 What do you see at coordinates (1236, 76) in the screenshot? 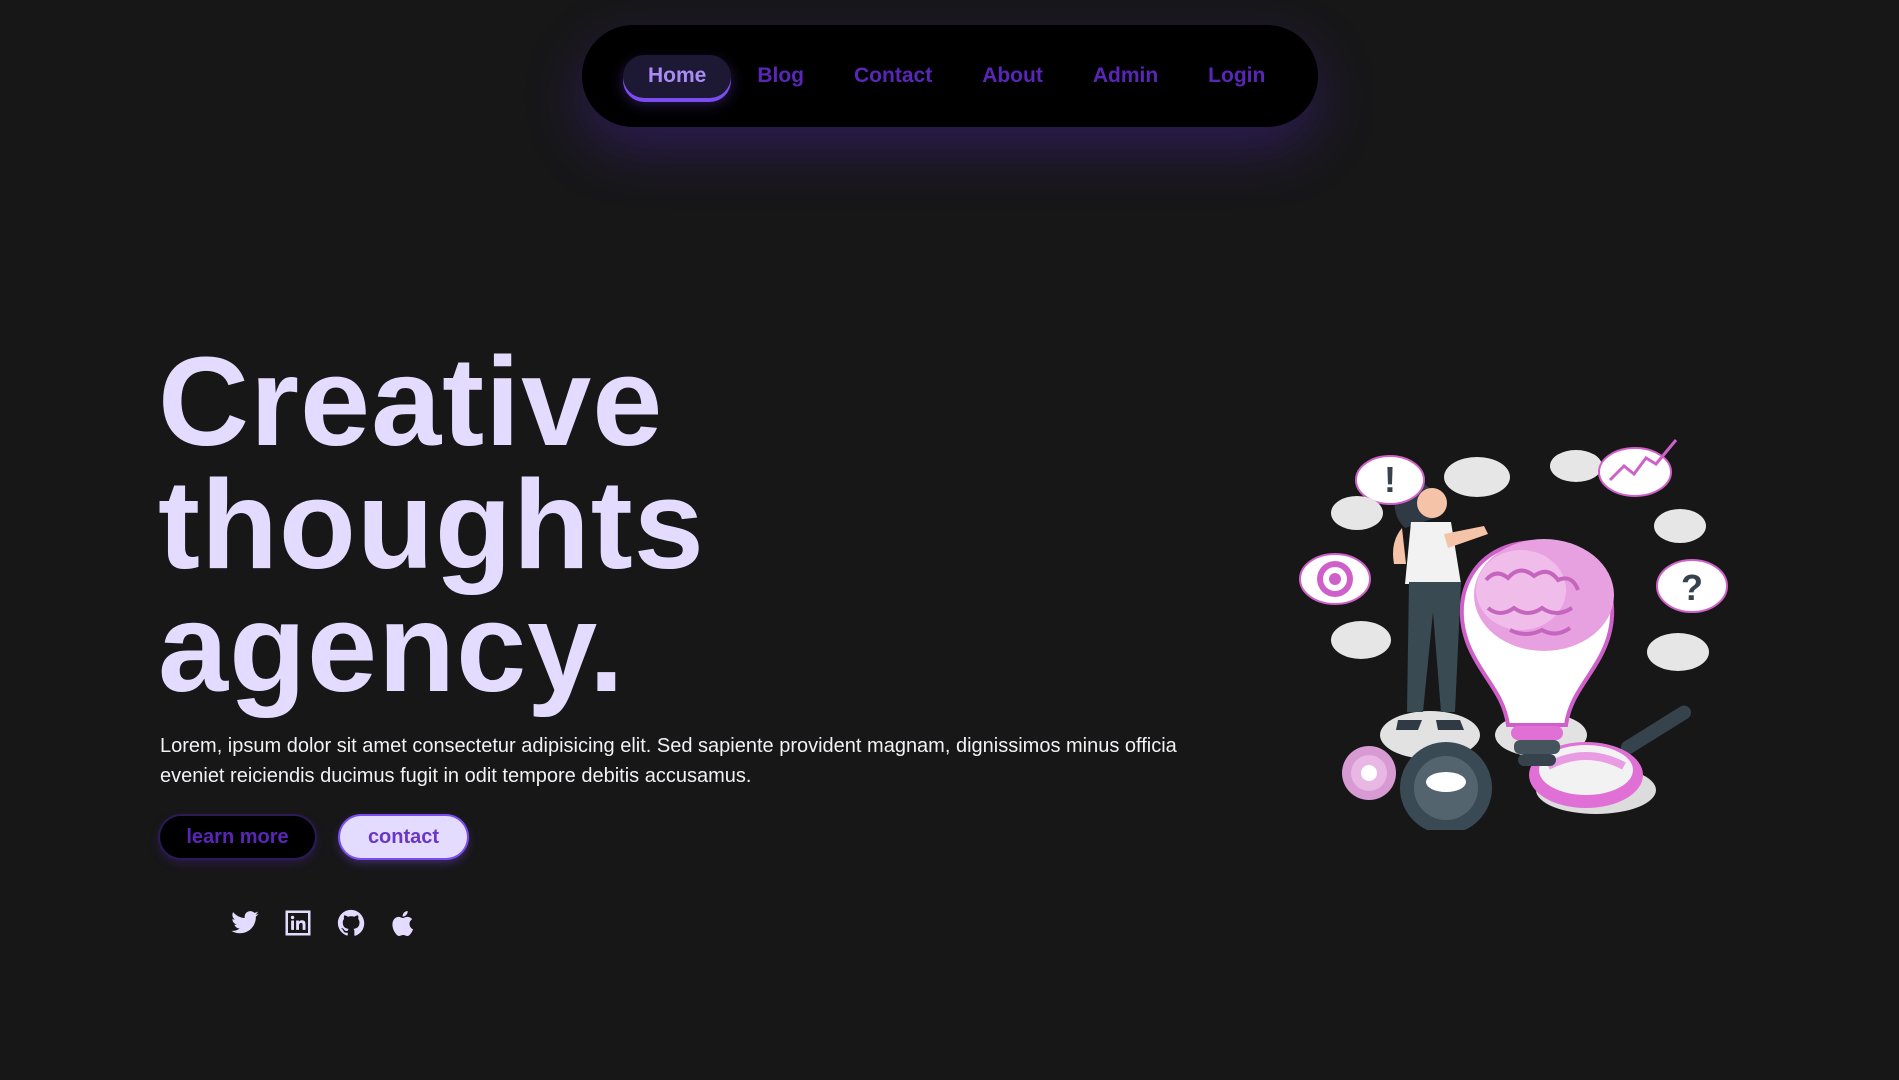
I see `nav-login-link: Login` at bounding box center [1236, 76].